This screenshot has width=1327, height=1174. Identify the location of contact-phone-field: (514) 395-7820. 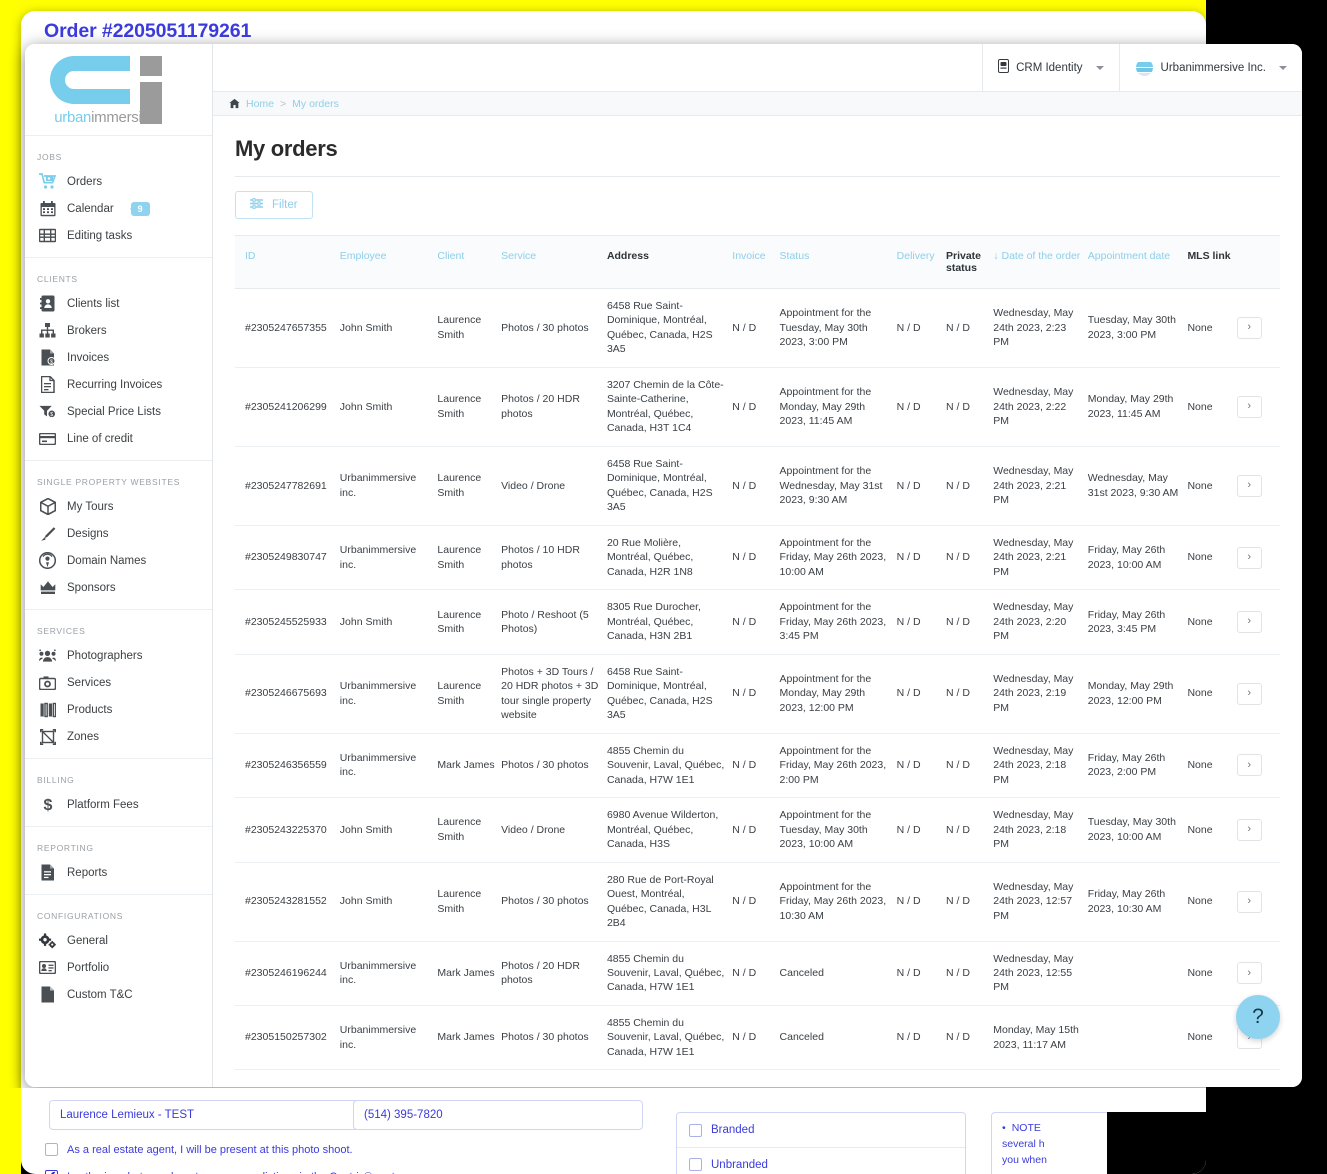
(498, 1115).